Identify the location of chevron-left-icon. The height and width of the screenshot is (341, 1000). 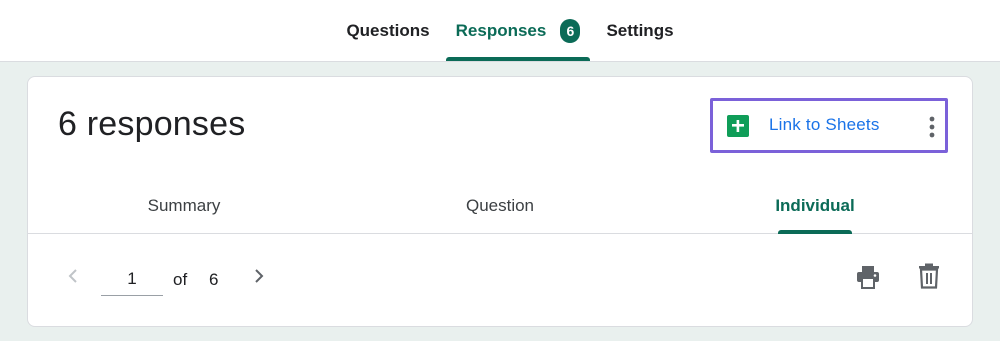
(73, 276).